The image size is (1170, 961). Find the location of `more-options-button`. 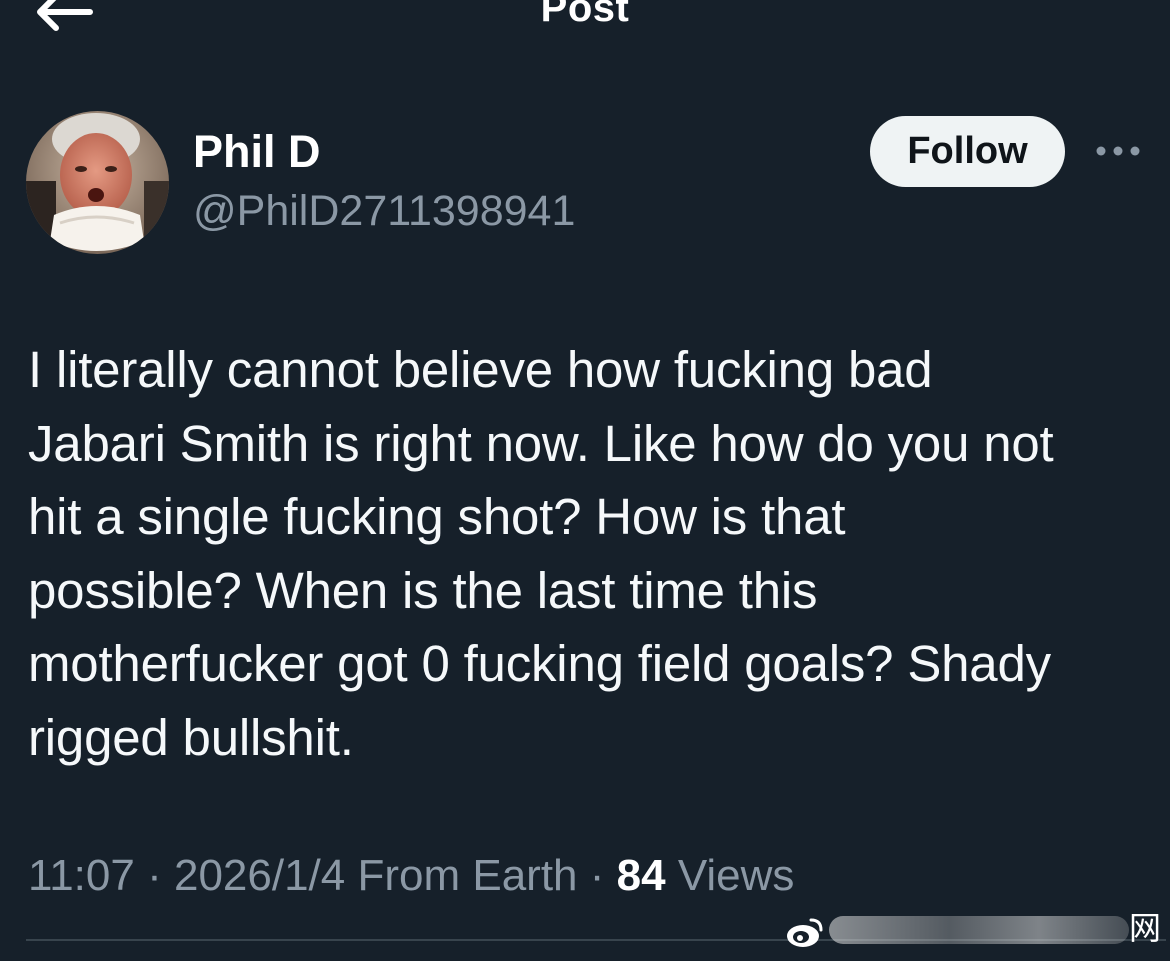

more-options-button is located at coordinates (1118, 151).